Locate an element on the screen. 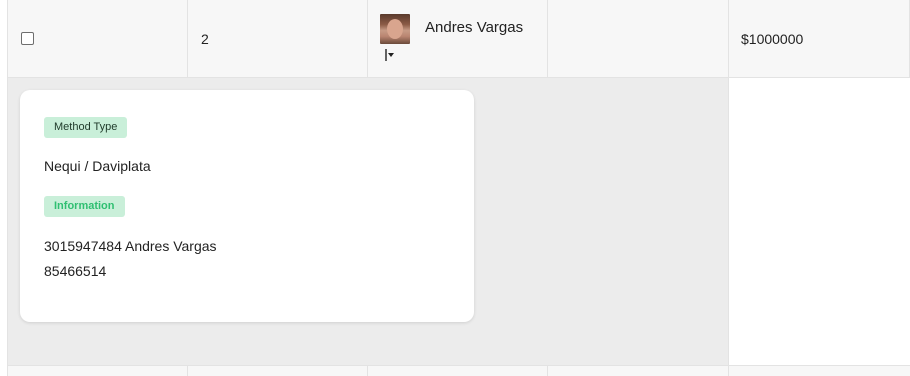  information-line: 85466514 is located at coordinates (75, 271).